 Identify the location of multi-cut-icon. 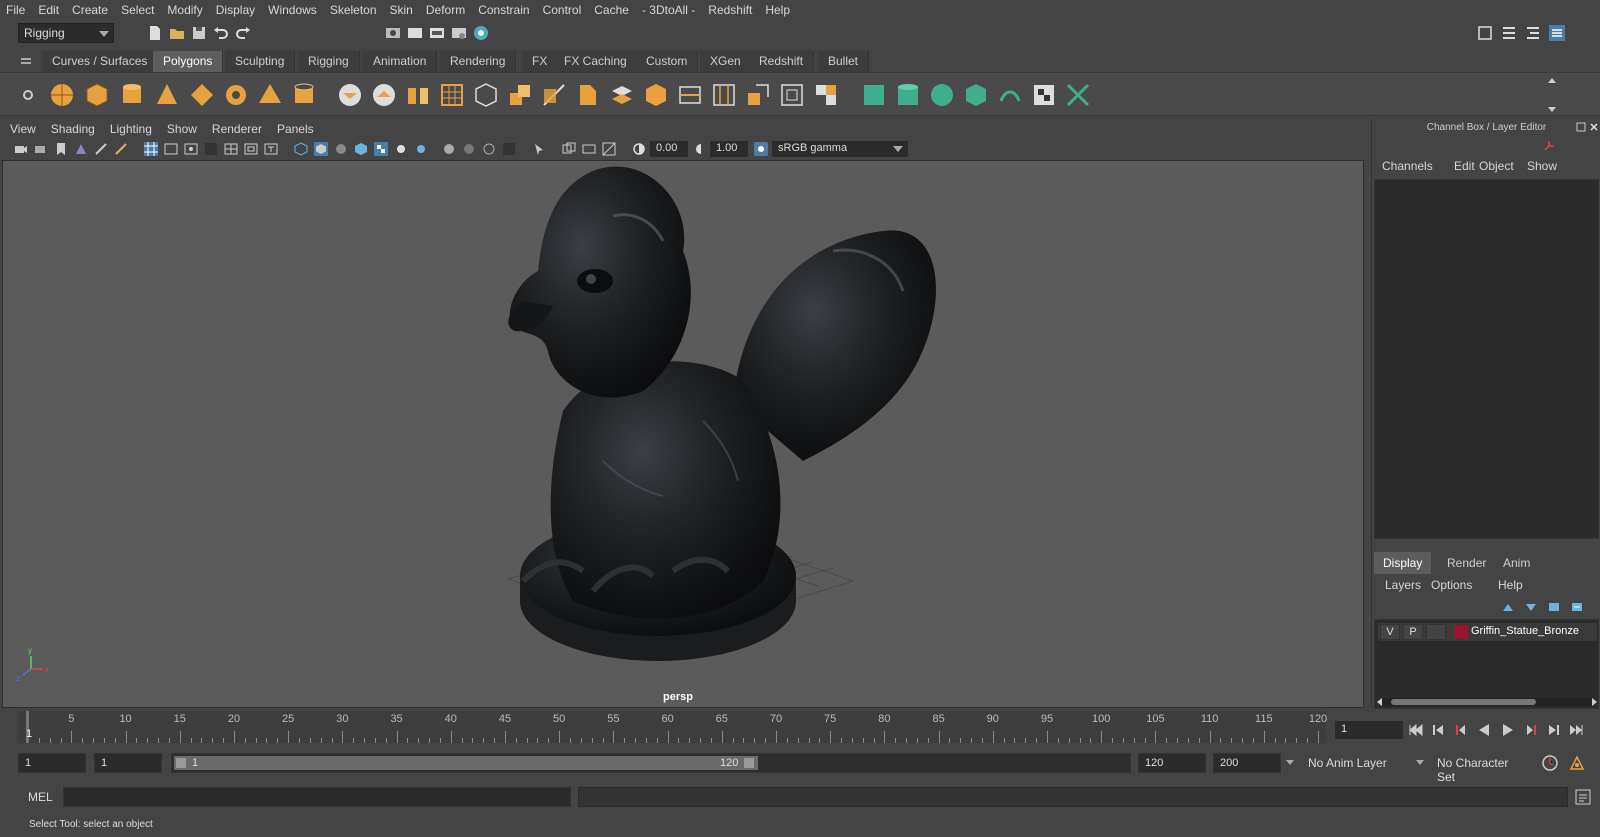
(554, 95).